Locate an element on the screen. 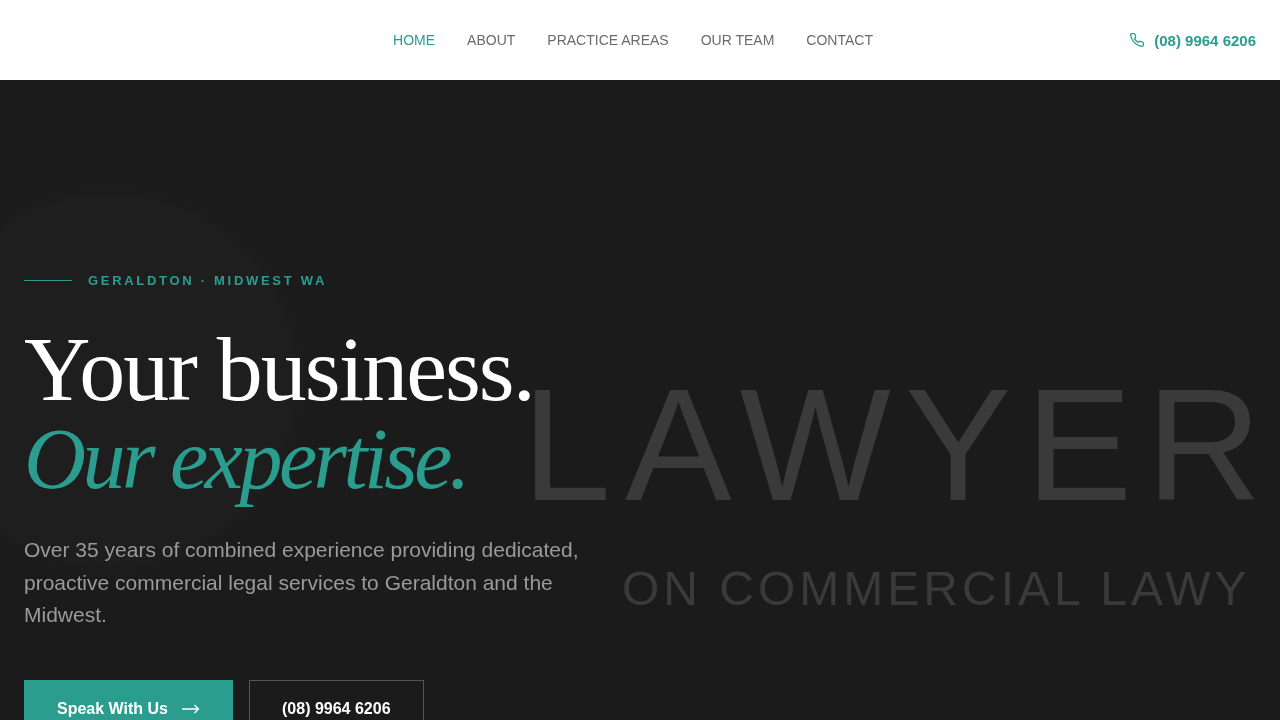 The image size is (1280, 720). phone-icon is located at coordinates (1137, 40).